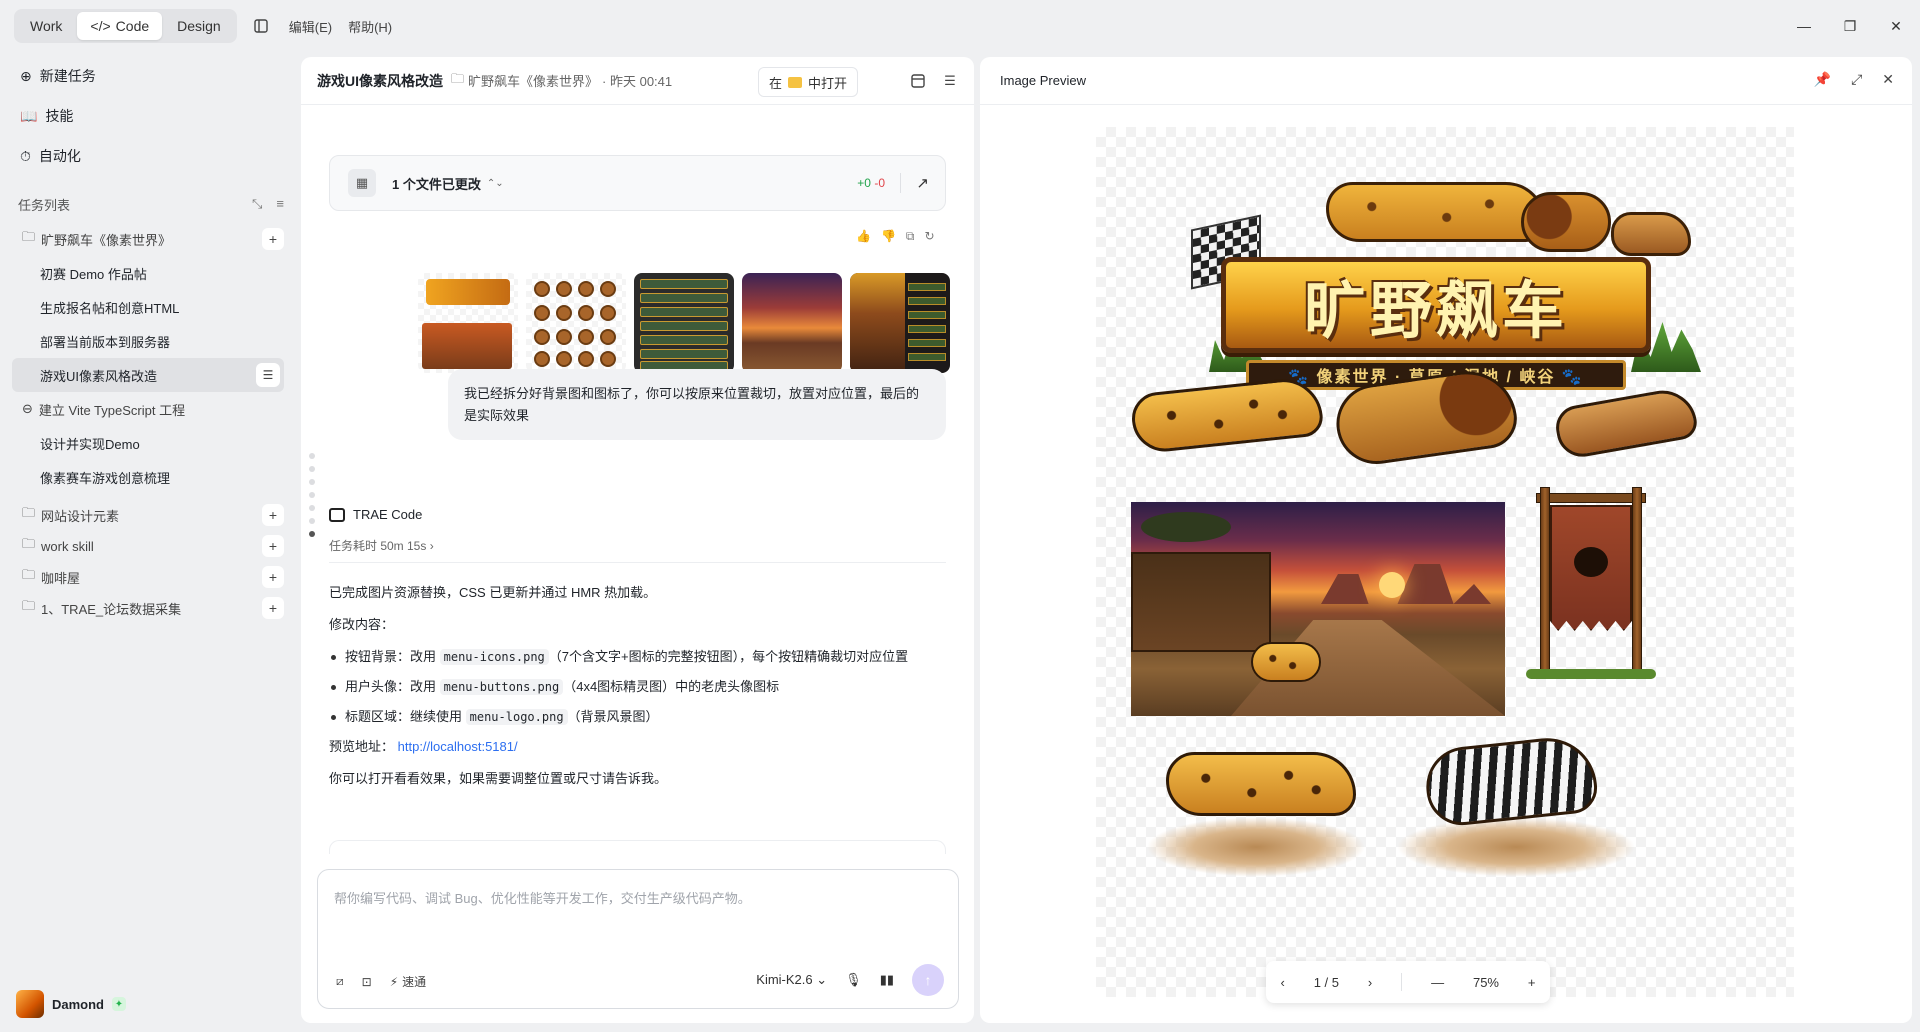 The height and width of the screenshot is (1032, 1920). I want to click on close-window-icon: ✕, so click(1896, 26).